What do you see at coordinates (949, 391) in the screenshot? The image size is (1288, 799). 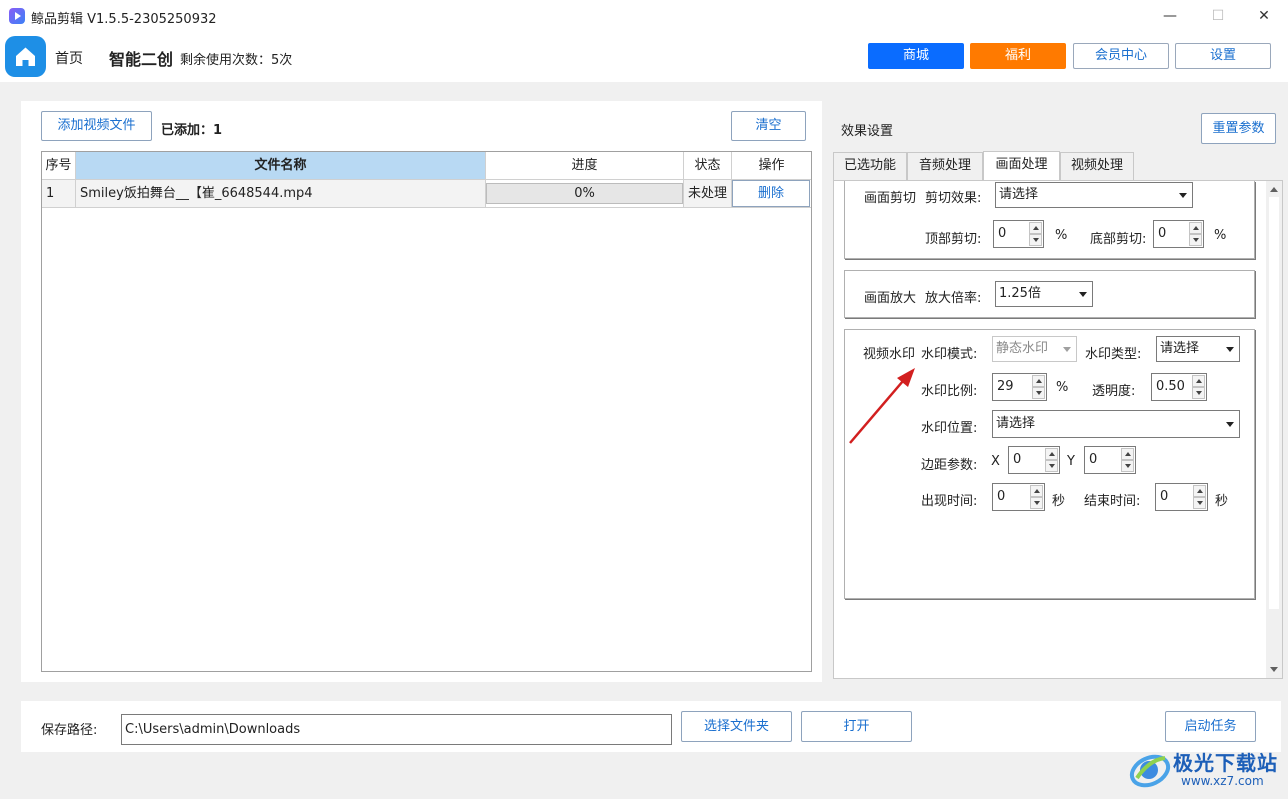 I see `watermark-scale-label: 水印比例:` at bounding box center [949, 391].